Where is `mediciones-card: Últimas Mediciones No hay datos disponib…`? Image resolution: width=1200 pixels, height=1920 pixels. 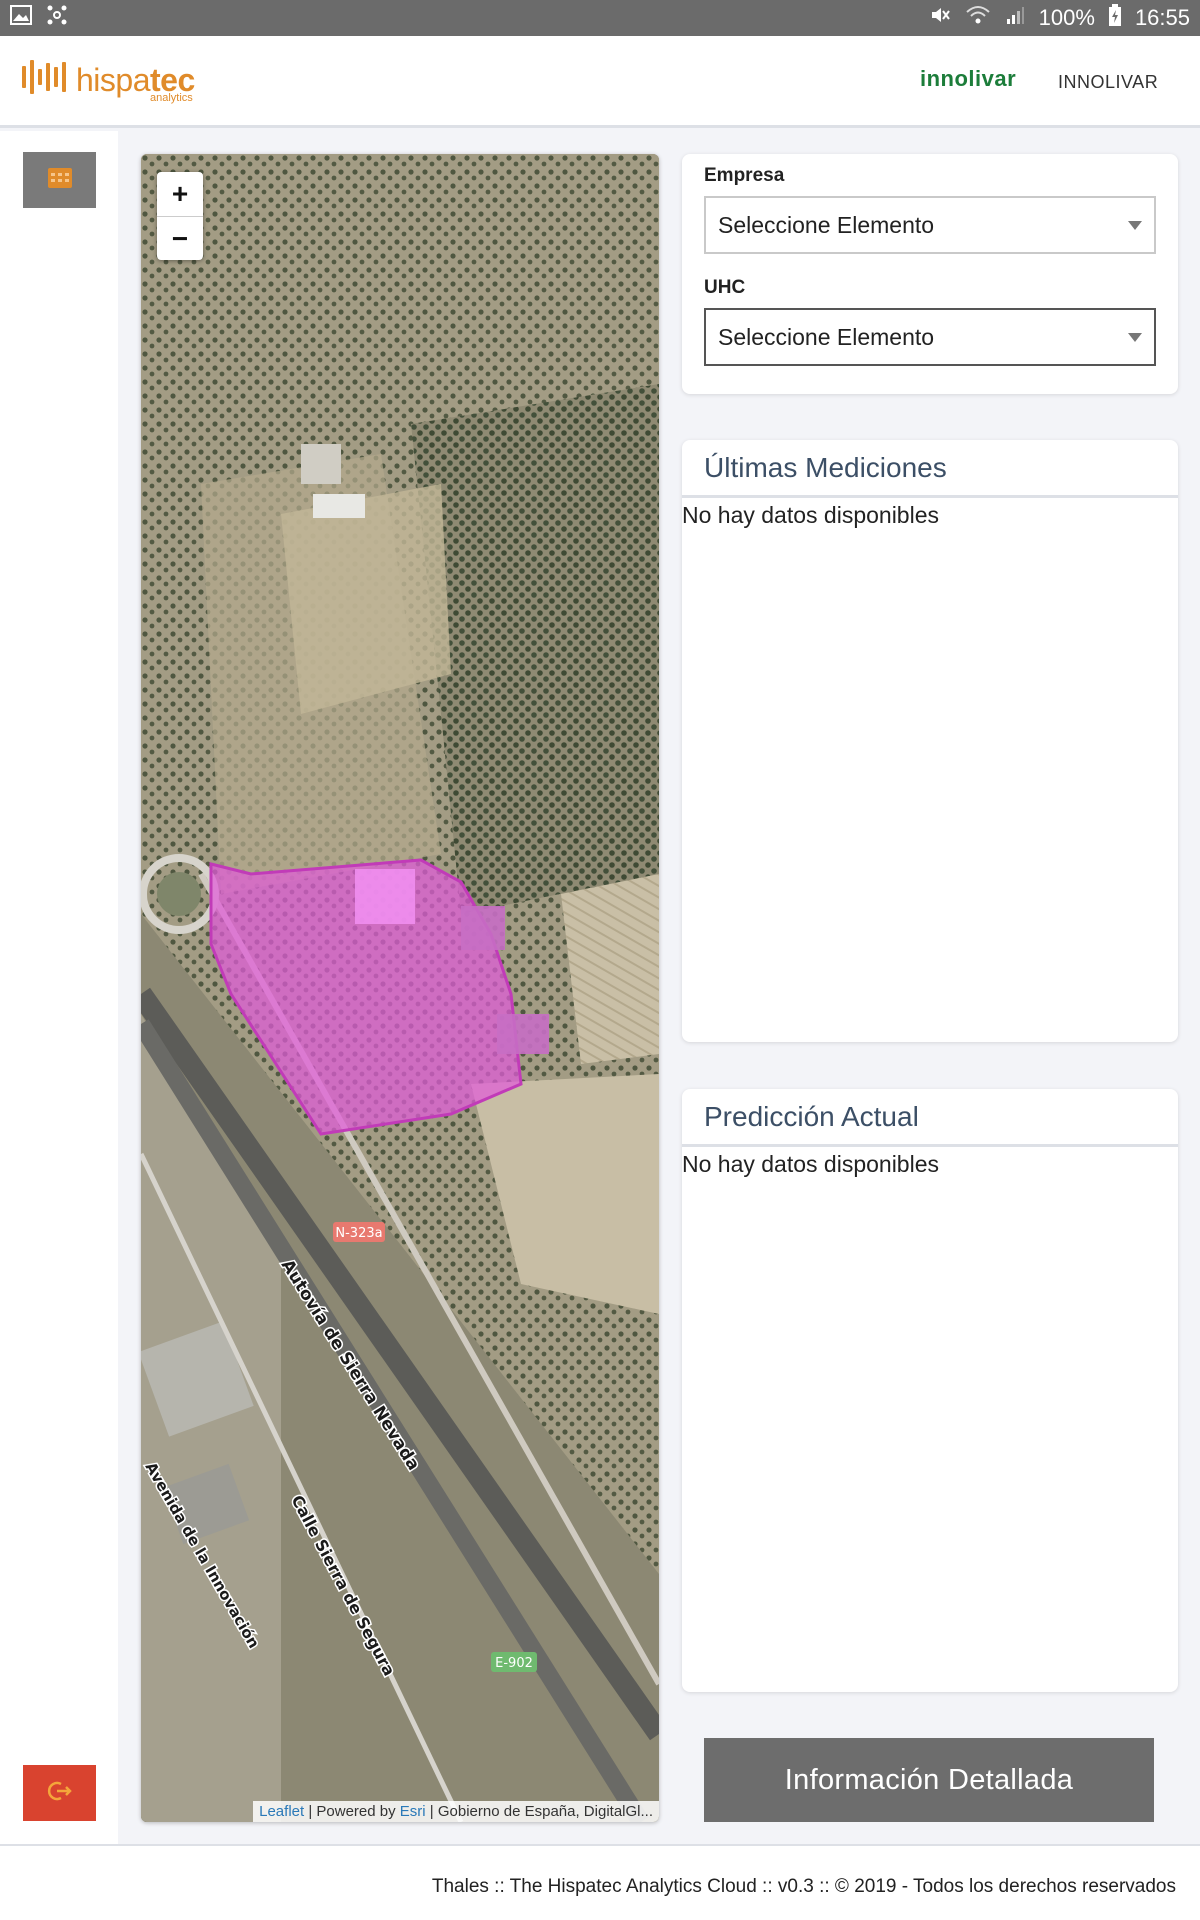 mediciones-card: Últimas Mediciones No hay datos disponib… is located at coordinates (930, 741).